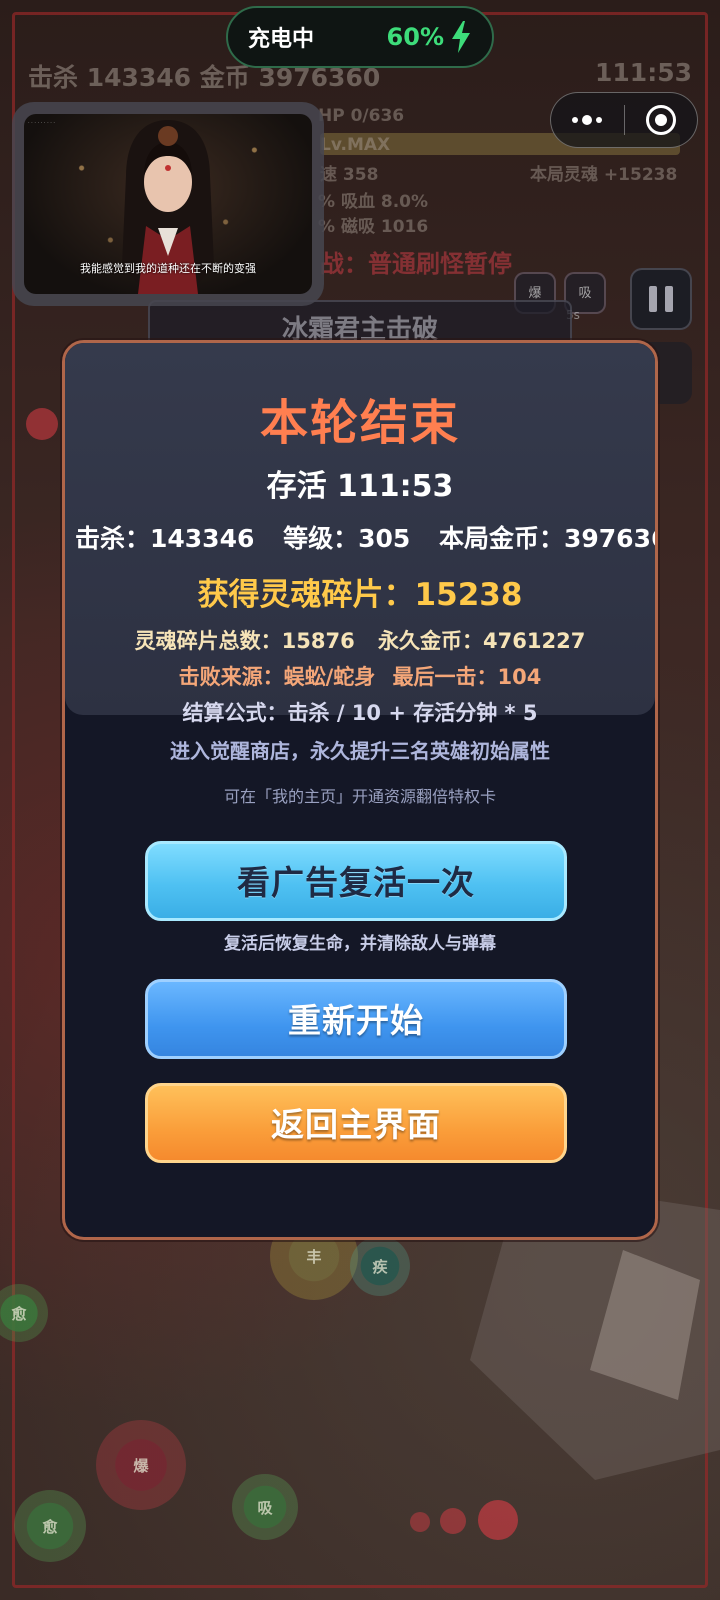 Image resolution: width=720 pixels, height=1600 pixels. What do you see at coordinates (604, 175) in the screenshot?
I see `hud-round-soul: 本局灵魂 +15238` at bounding box center [604, 175].